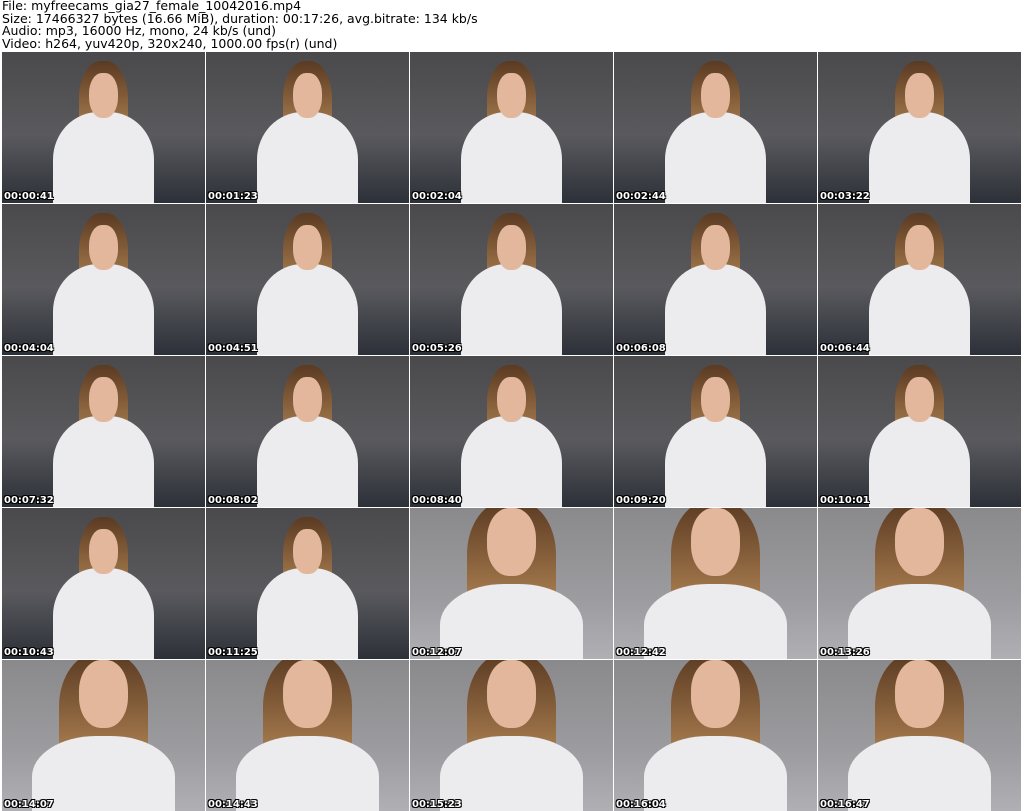 Image resolution: width=1024 pixels, height=811 pixels. Describe the element at coordinates (845, 348) in the screenshot. I see `timestamp: 00:06:44` at that location.